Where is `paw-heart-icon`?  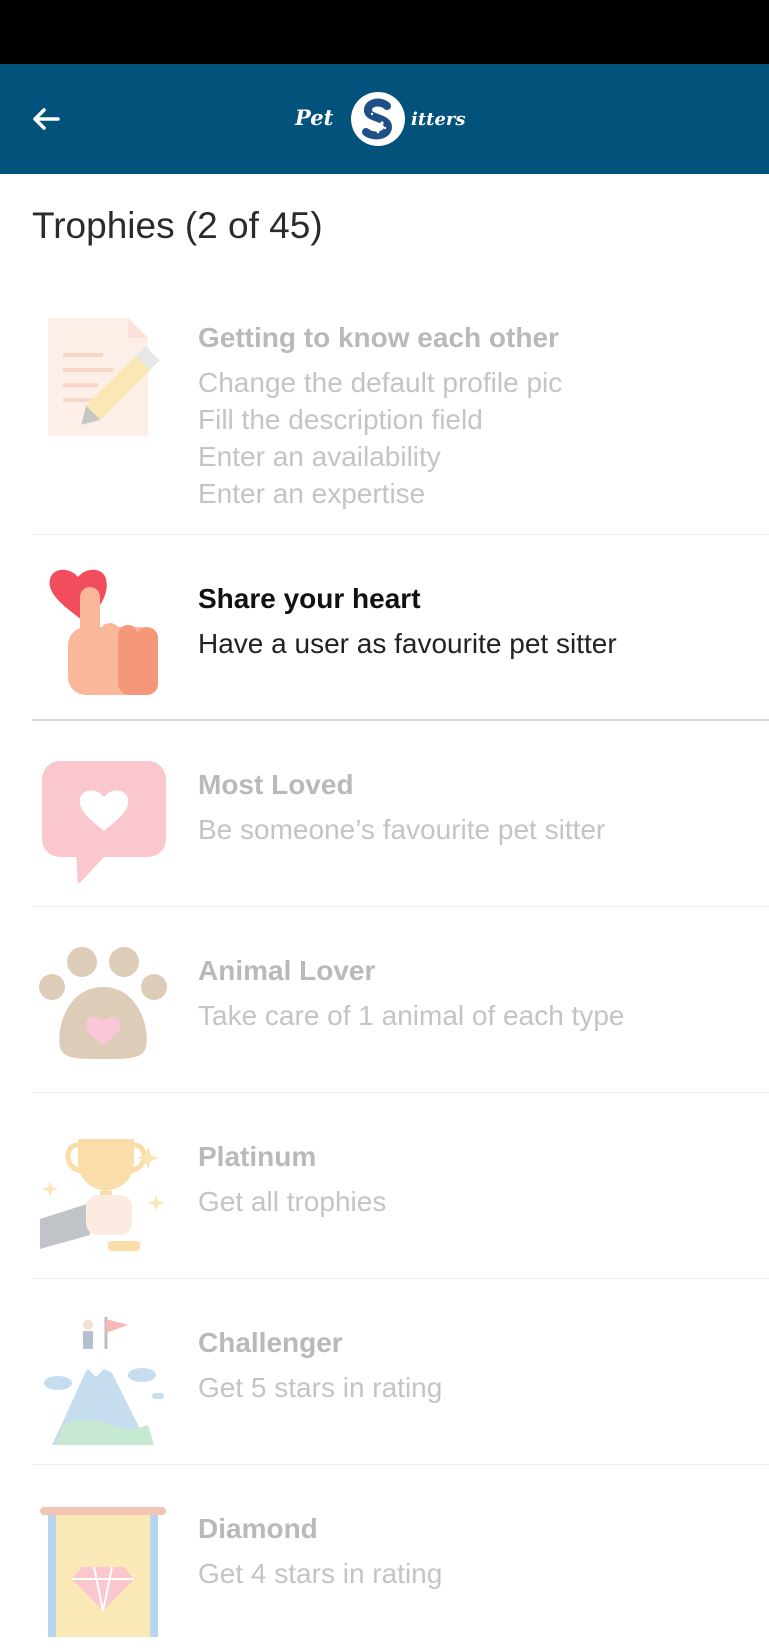
paw-heart-icon is located at coordinates (103, 1012).